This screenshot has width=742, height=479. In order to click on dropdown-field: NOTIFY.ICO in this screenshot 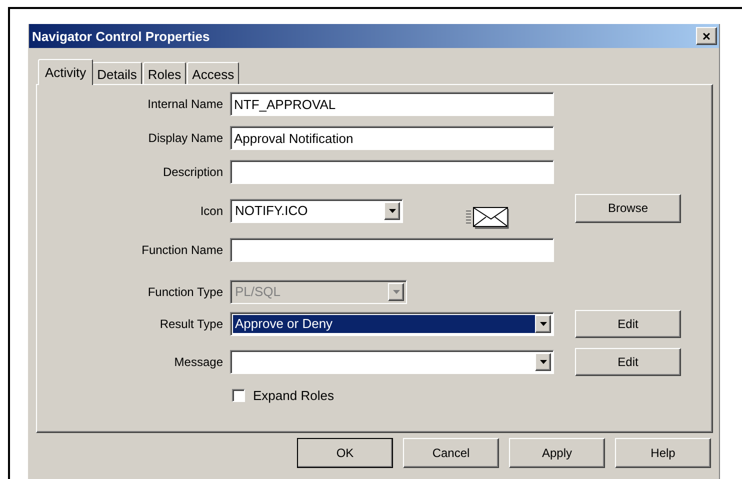, I will do `click(316, 211)`.